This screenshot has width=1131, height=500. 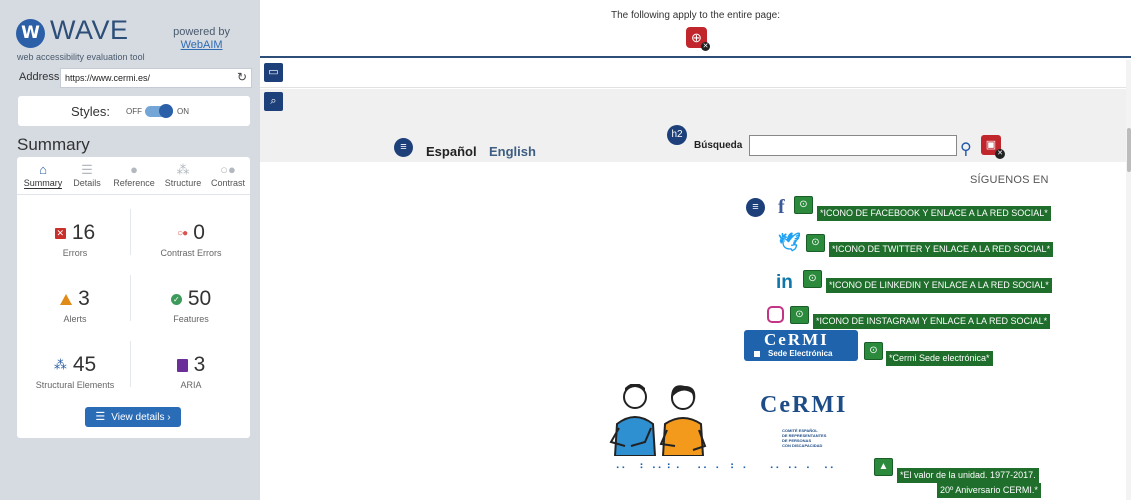 What do you see at coordinates (133, 417) in the screenshot?
I see `view-details-button: ☰ View details ›` at bounding box center [133, 417].